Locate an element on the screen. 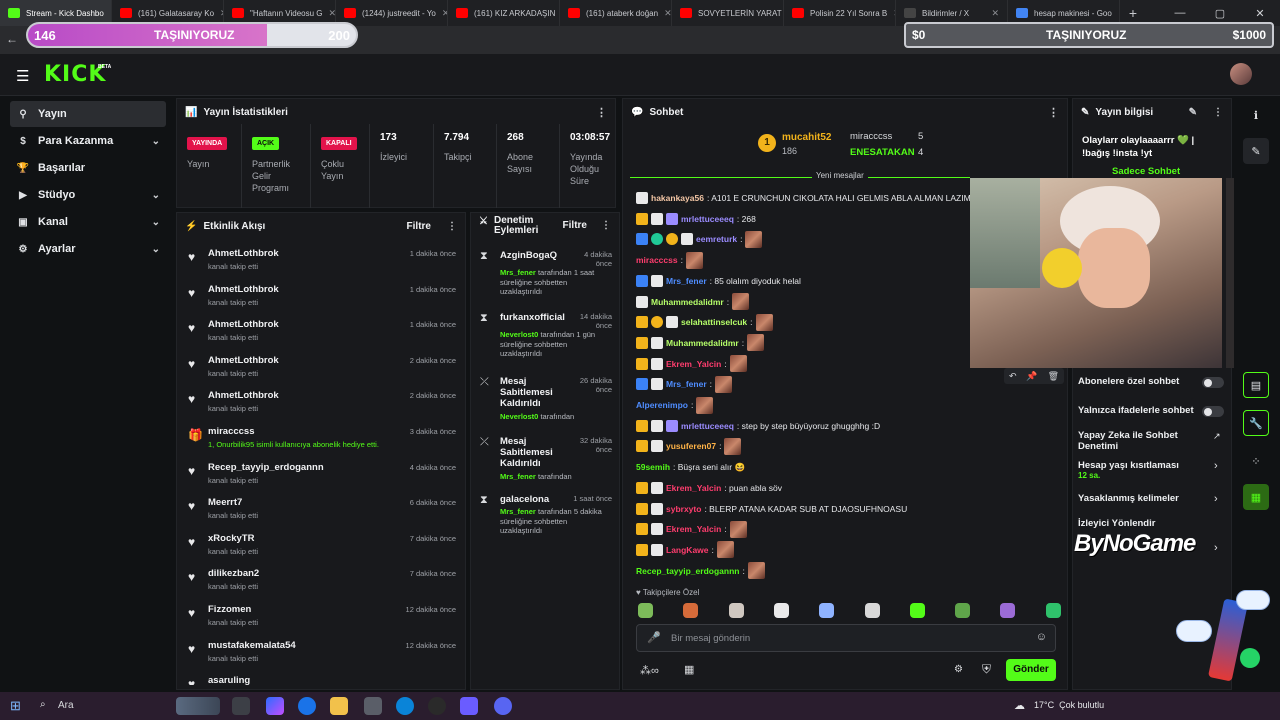 The height and width of the screenshot is (720, 1280). activity-username: xRockyTR is located at coordinates (231, 538).